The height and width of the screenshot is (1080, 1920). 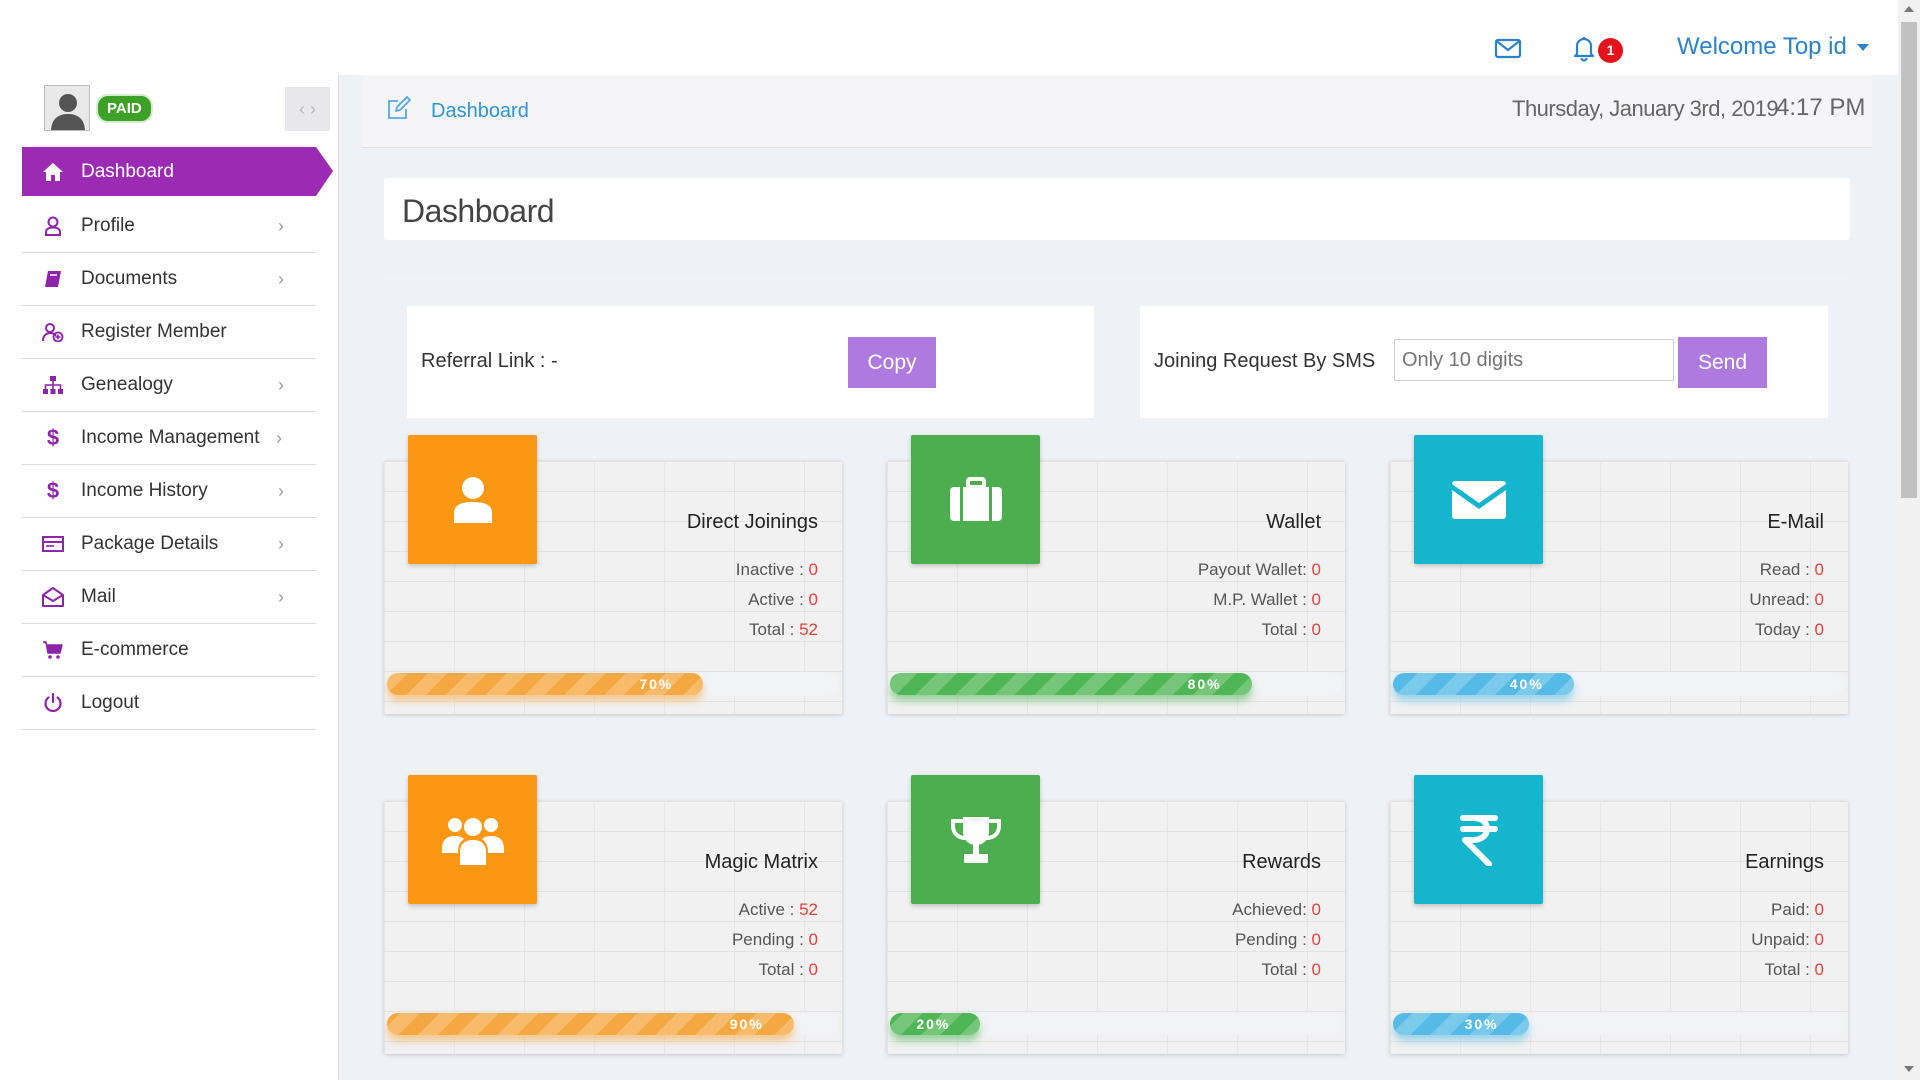 I want to click on top-bar: 1 Welcome Top id, so click(x=949, y=37).